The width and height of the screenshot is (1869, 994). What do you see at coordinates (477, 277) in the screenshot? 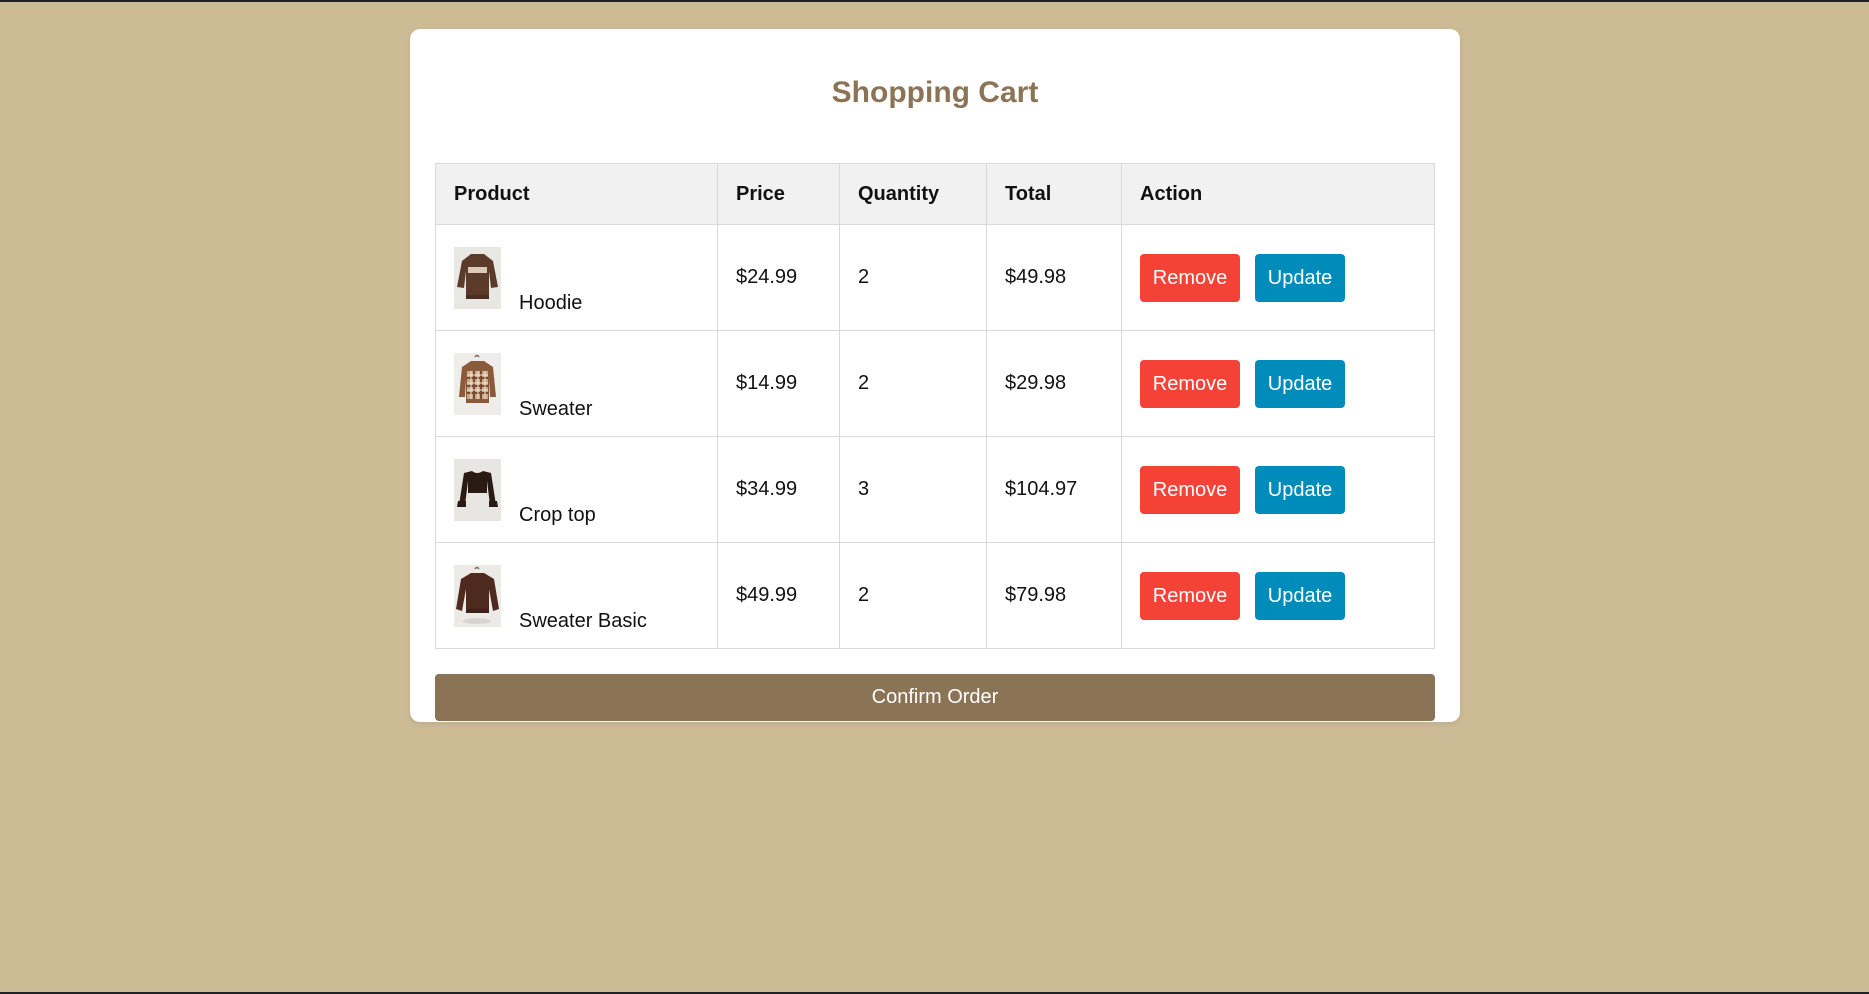
I see `hoodie-thumbnail-icon` at bounding box center [477, 277].